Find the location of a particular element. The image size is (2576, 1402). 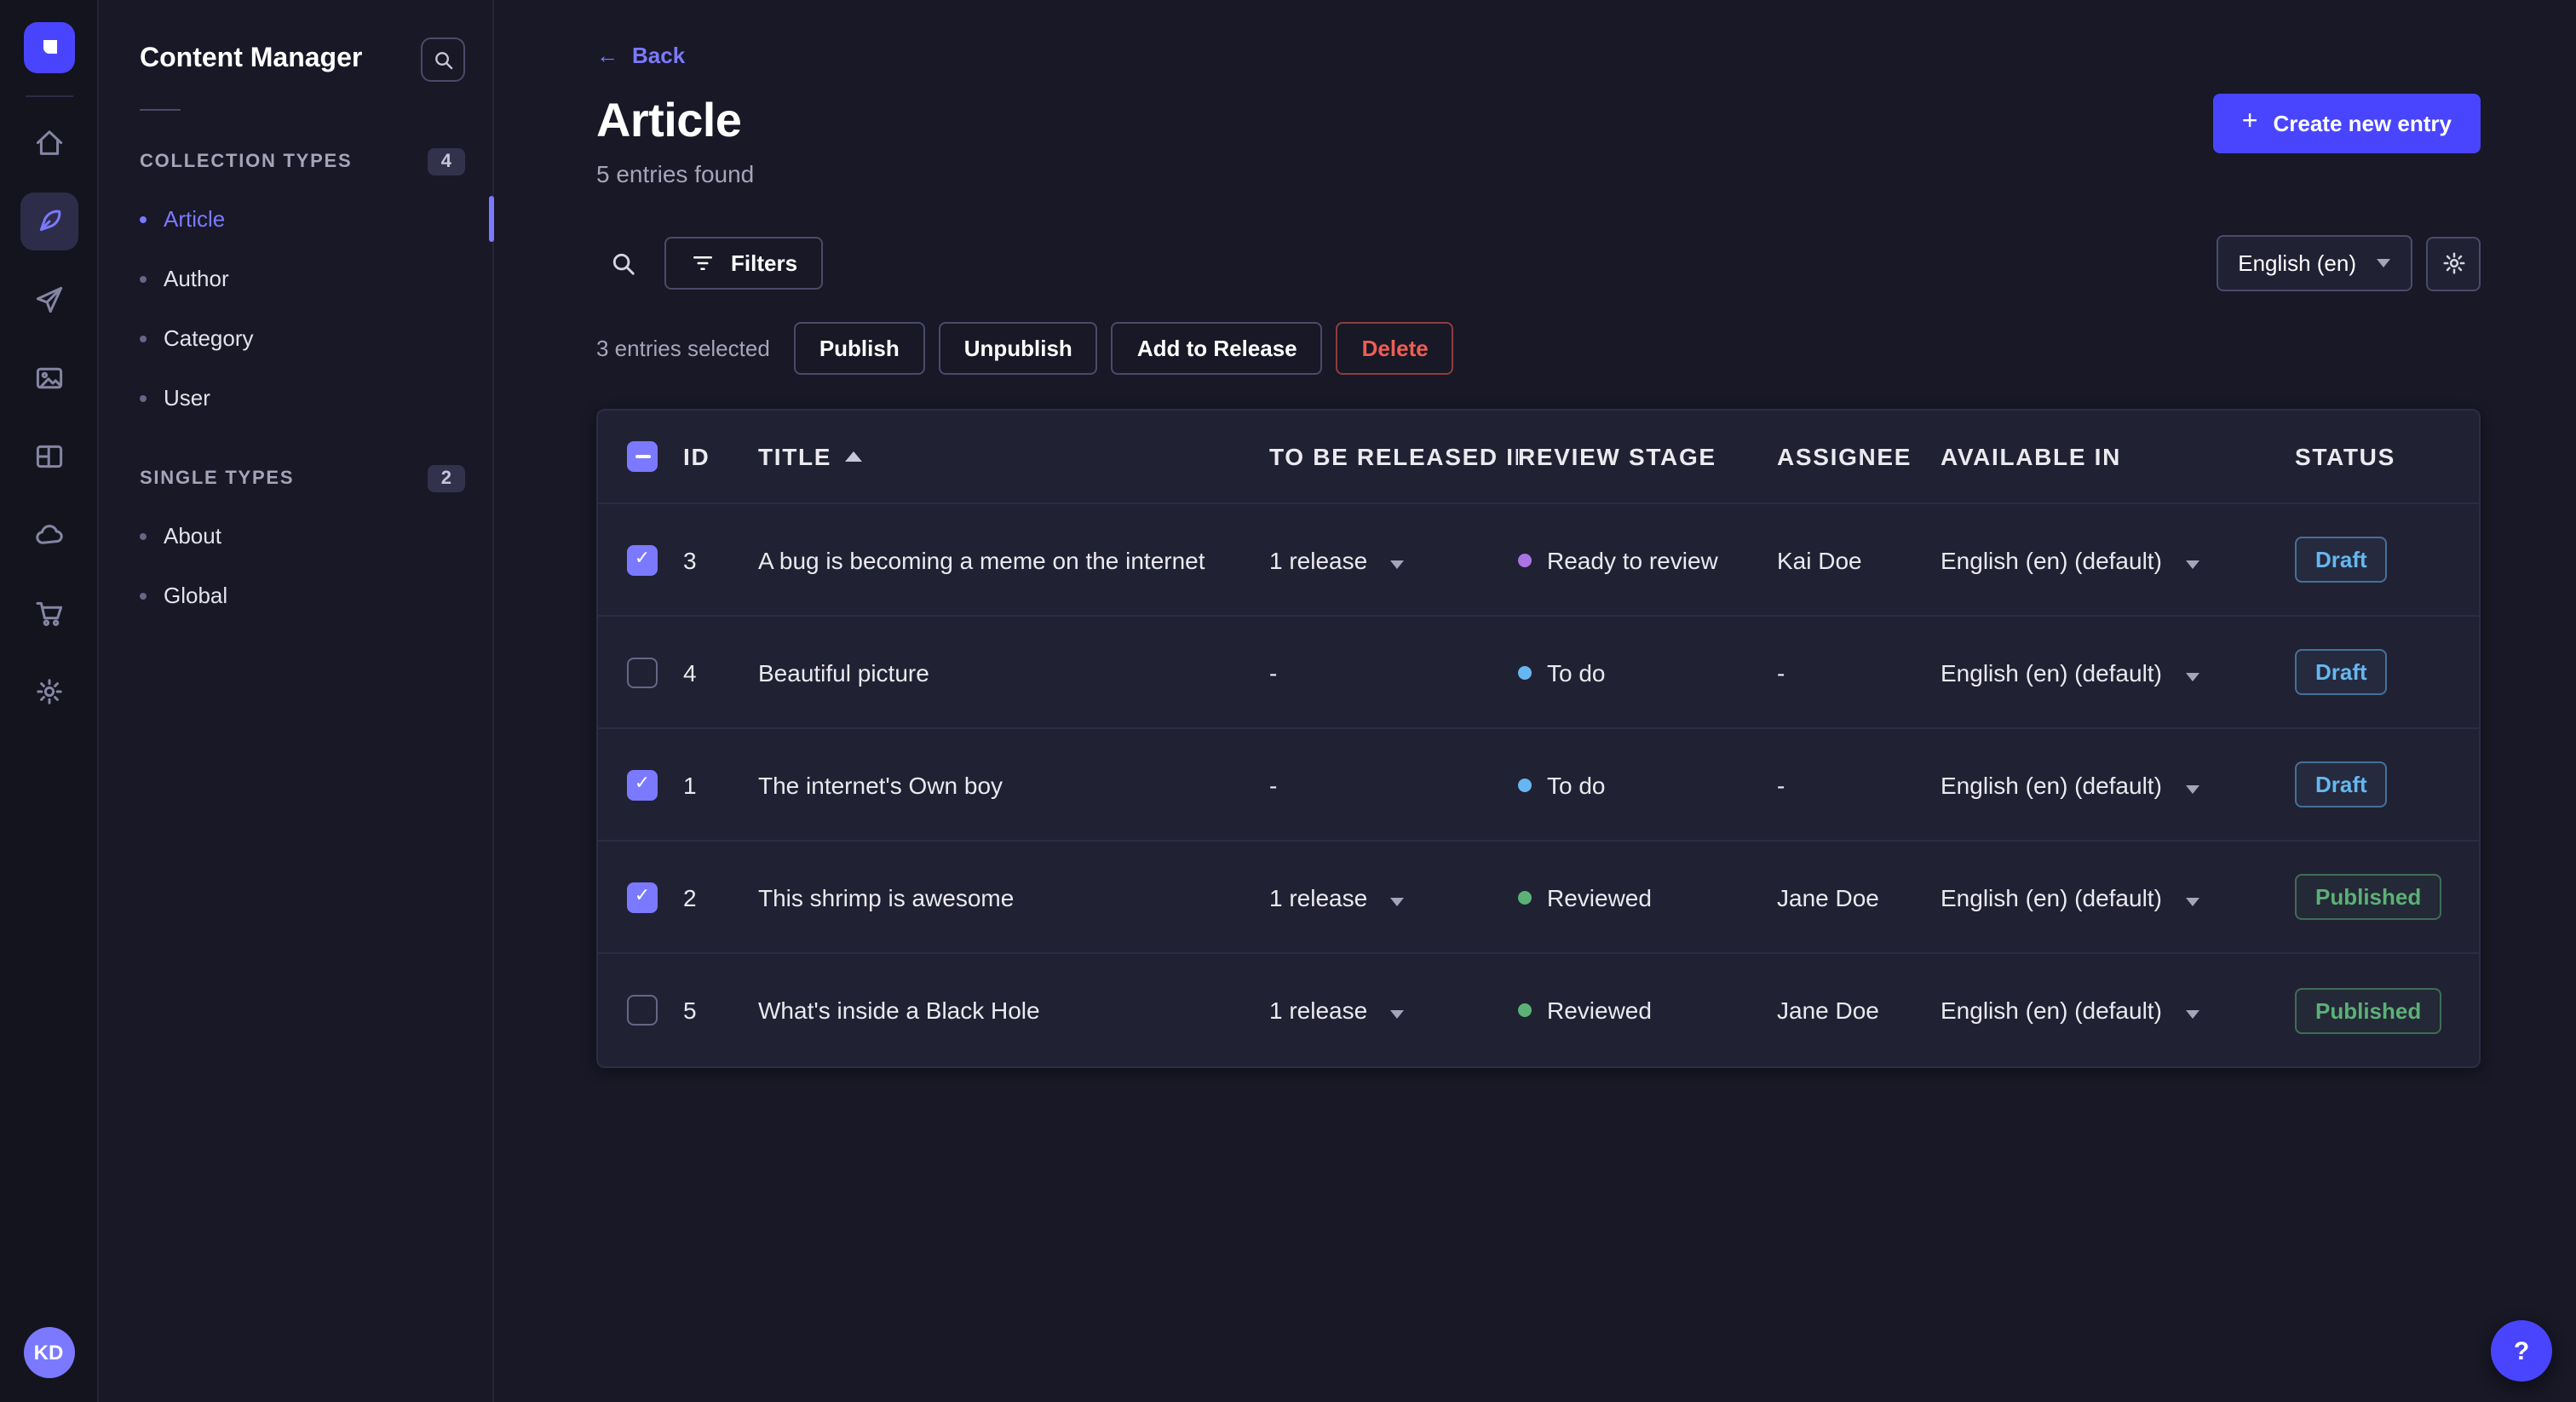

row-id: 1 is located at coordinates (690, 784).